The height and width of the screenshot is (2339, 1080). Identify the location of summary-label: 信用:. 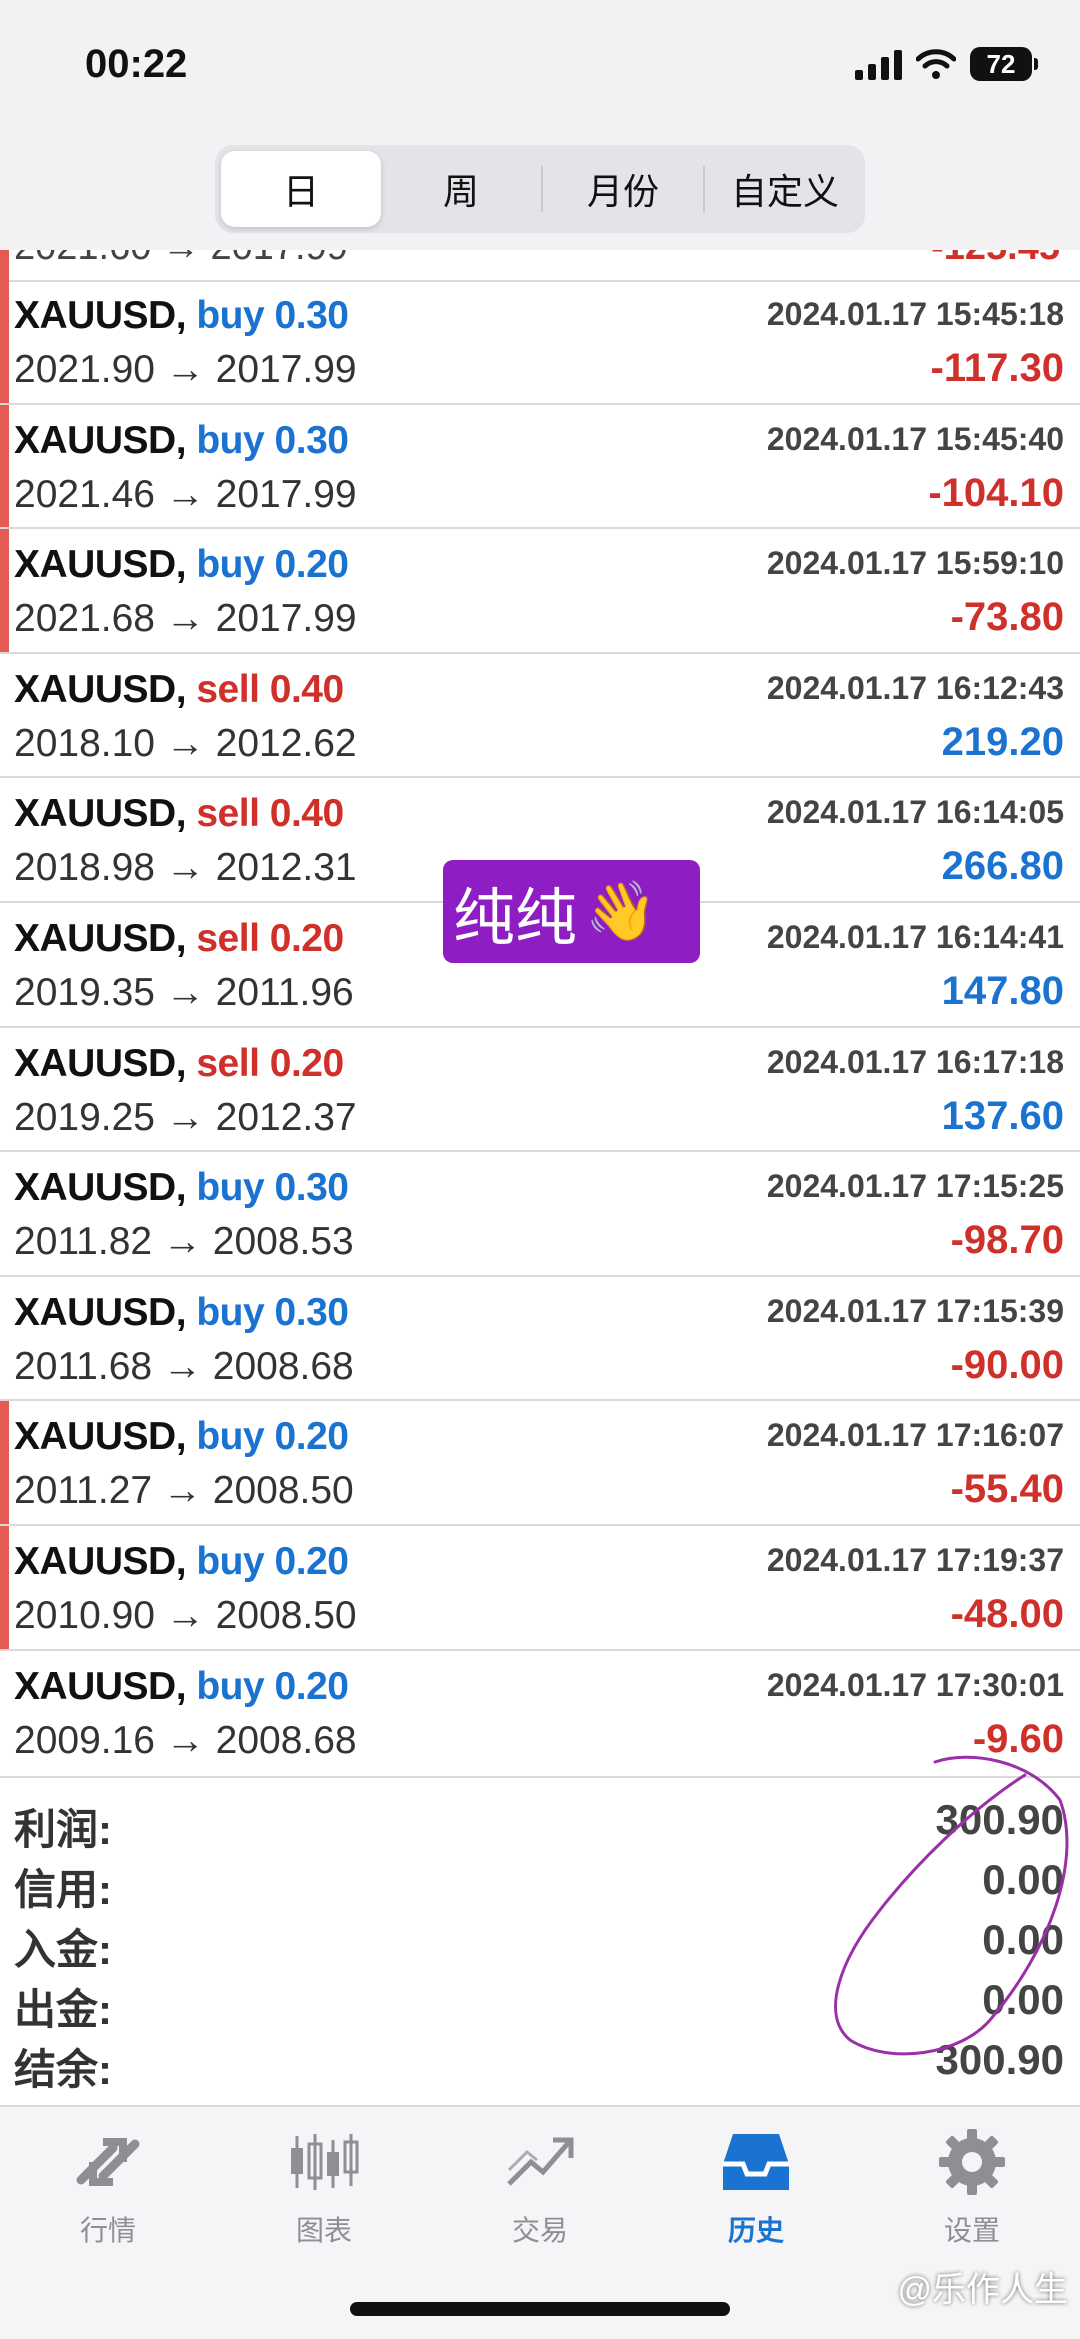
(63, 1889).